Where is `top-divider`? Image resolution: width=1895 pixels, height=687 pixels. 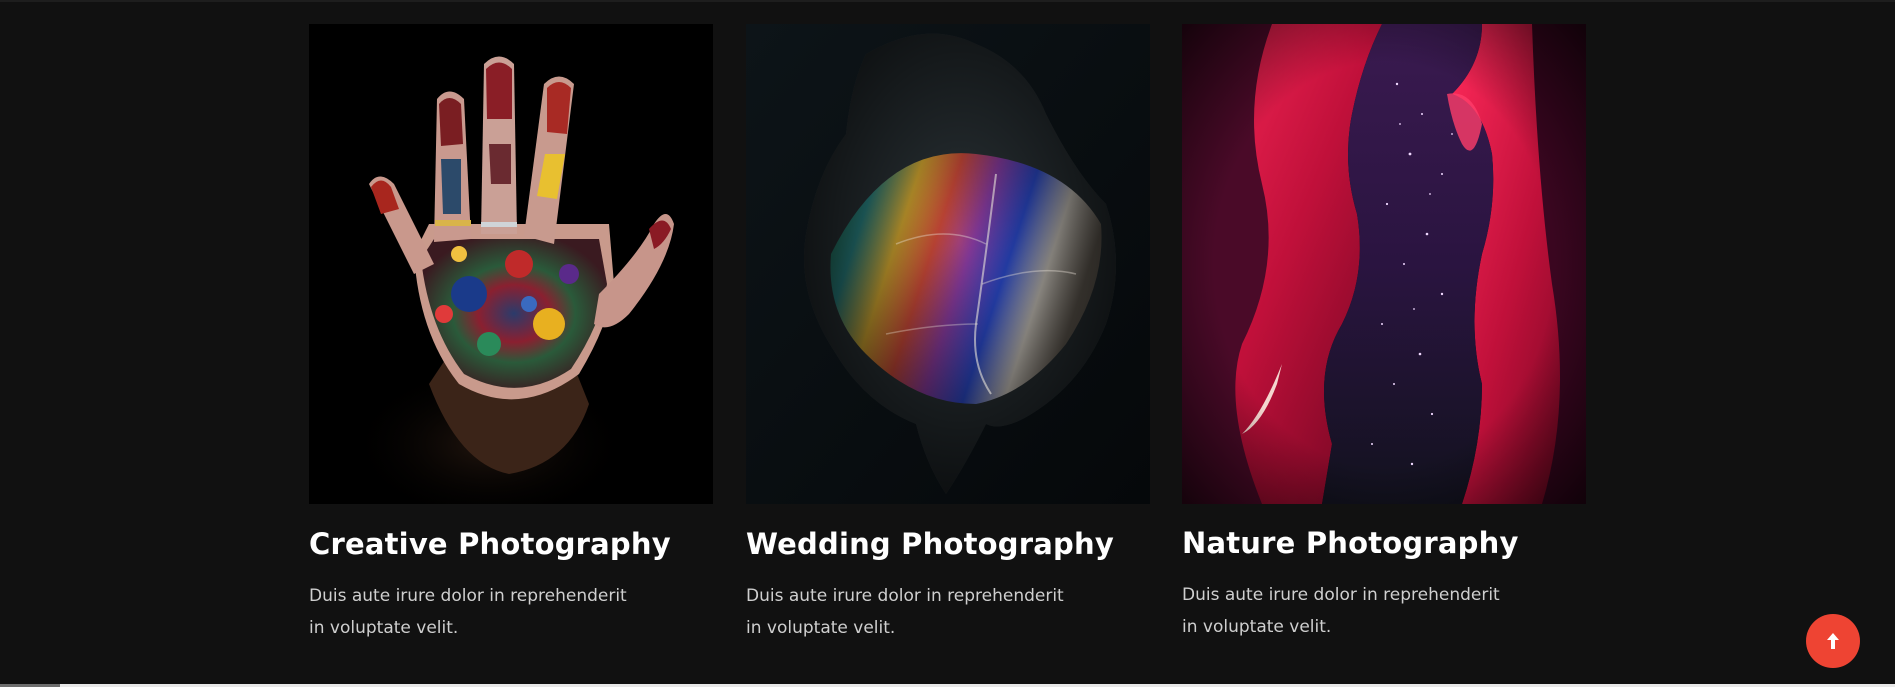
top-divider is located at coordinates (947, 1).